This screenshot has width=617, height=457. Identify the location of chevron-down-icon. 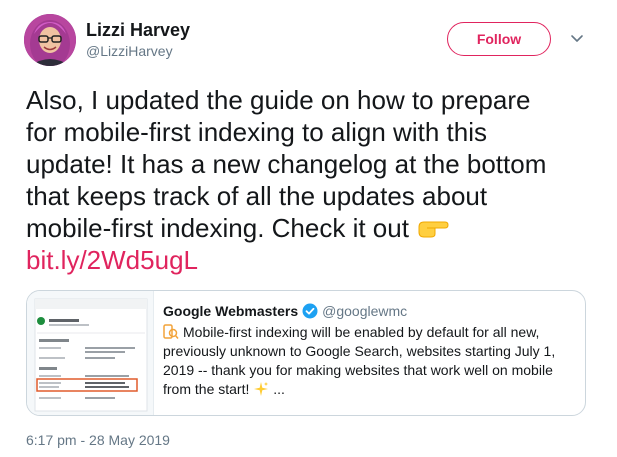
(577, 38).